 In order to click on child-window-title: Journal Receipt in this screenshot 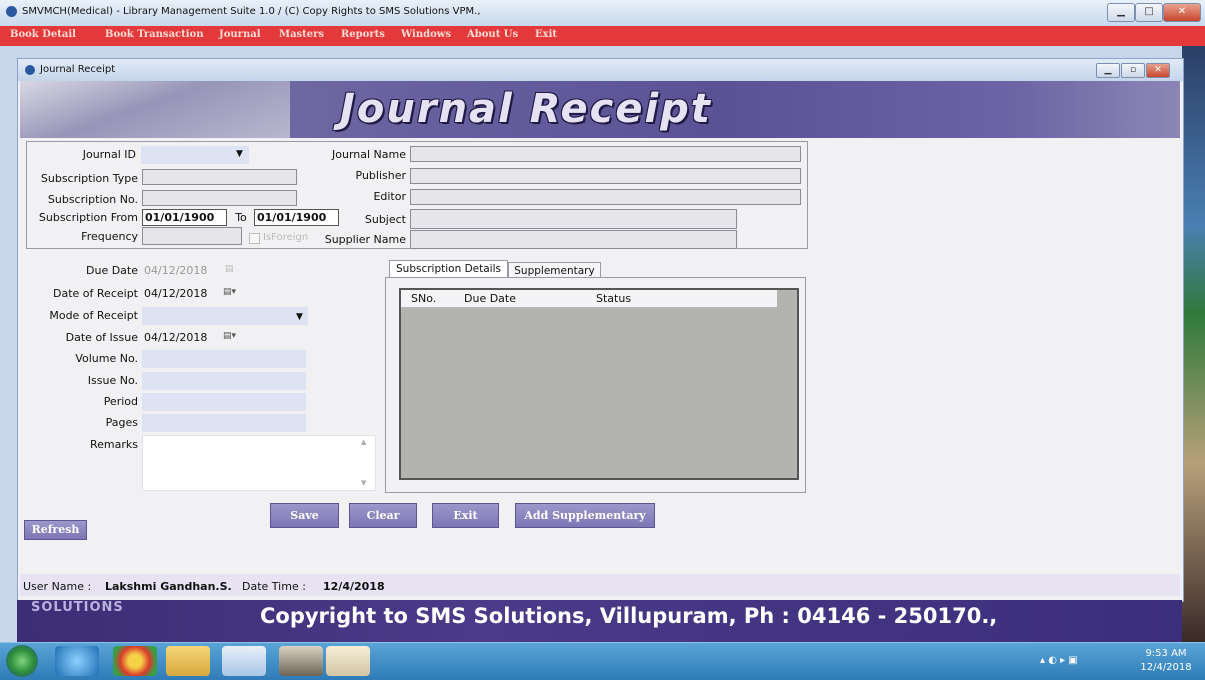, I will do `click(78, 69)`.